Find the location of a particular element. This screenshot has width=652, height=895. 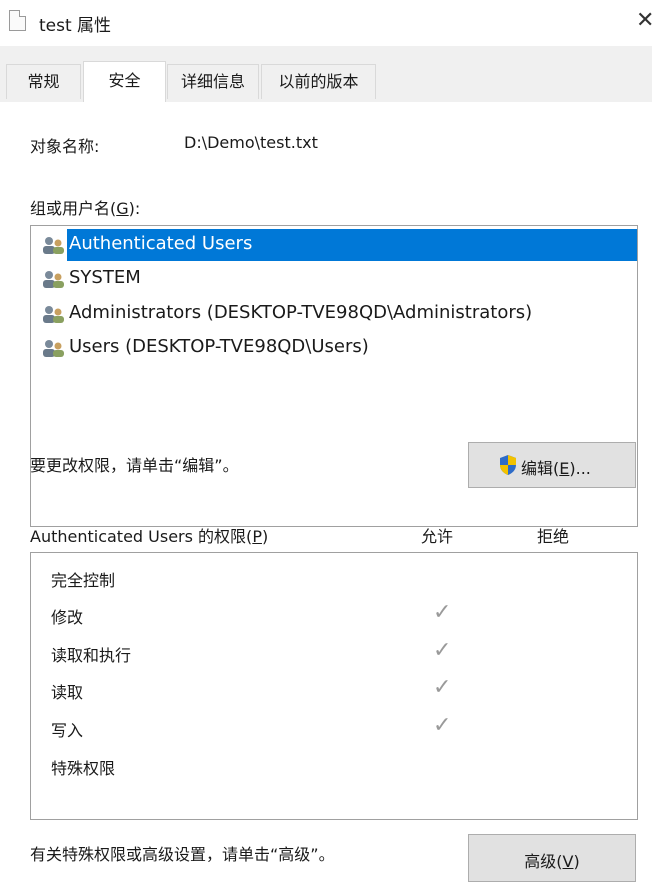

permission-name: 写入 is located at coordinates (67, 730).